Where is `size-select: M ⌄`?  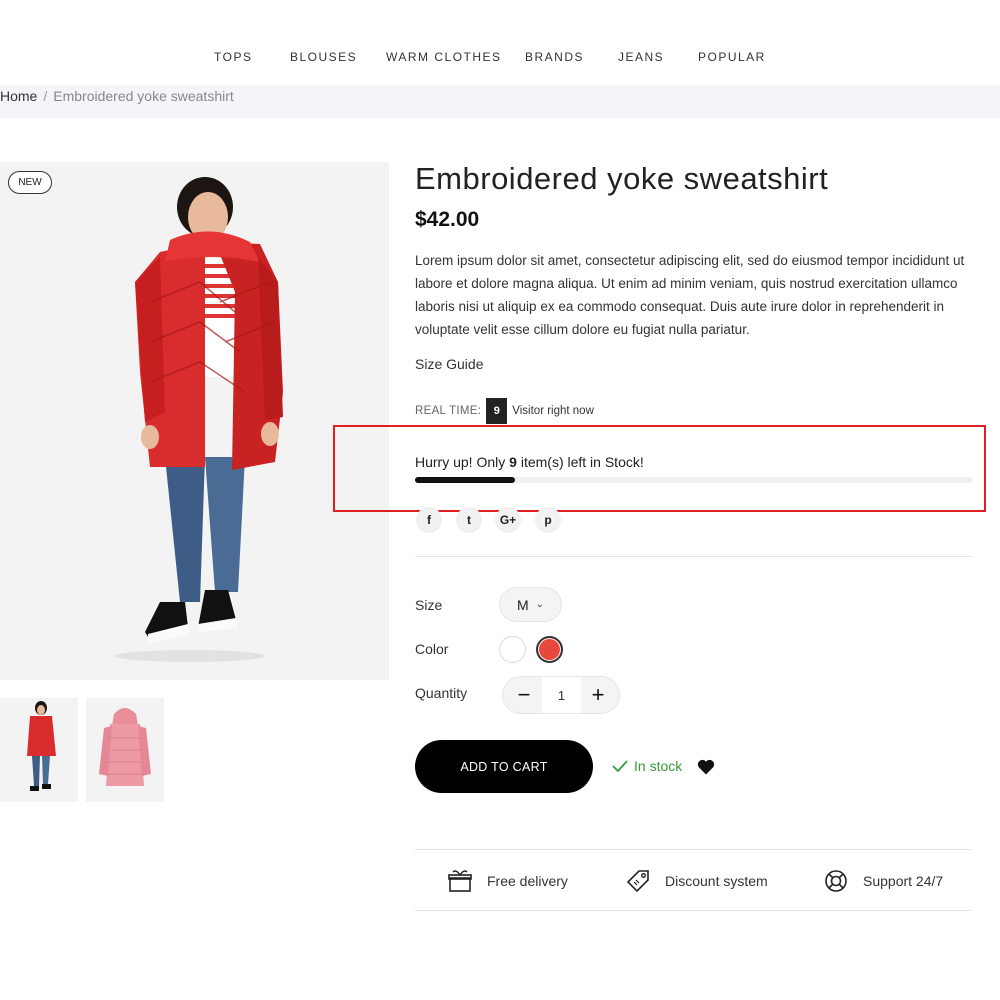 size-select: M ⌄ is located at coordinates (530, 604).